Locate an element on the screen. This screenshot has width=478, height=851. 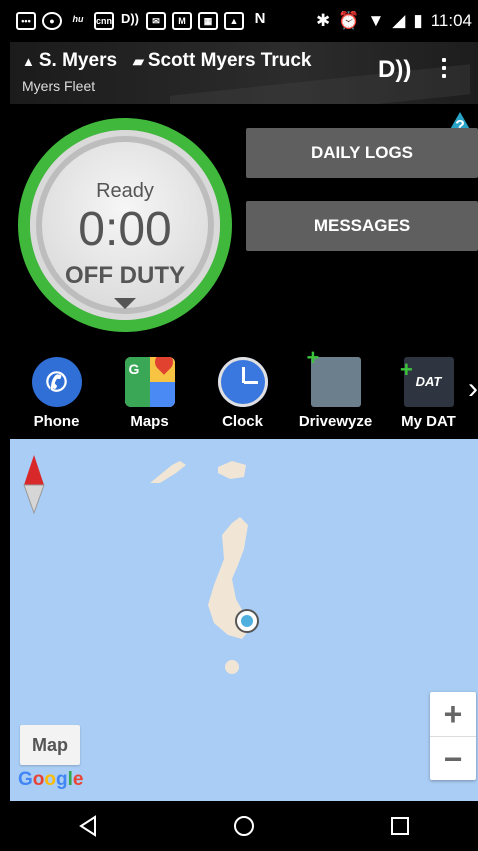
calendar-icon: ▦ is located at coordinates (208, 21).